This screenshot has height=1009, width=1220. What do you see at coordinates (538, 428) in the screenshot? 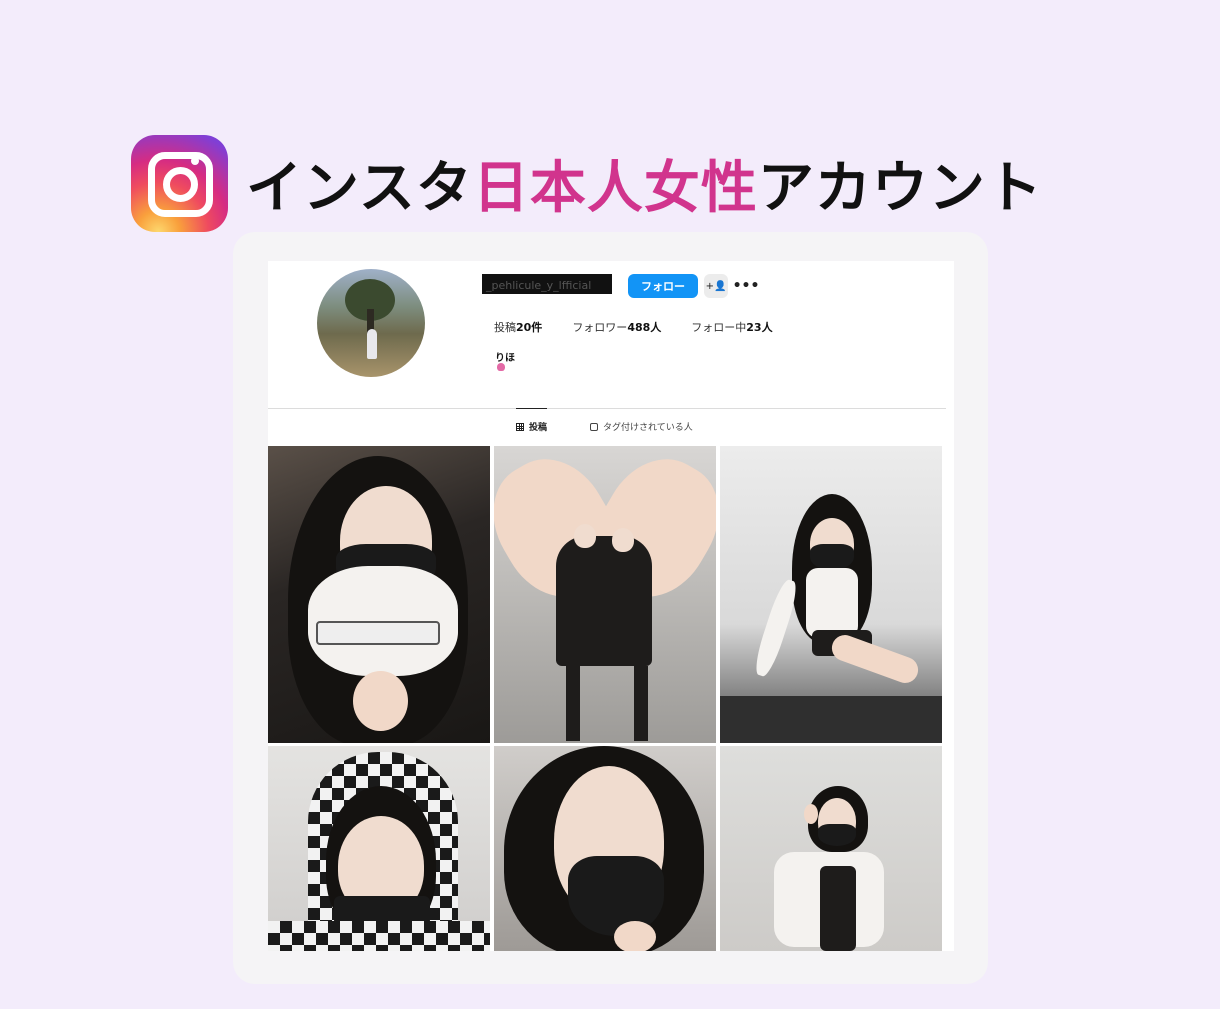
I see `tab-posts-label: 投稿` at bounding box center [538, 428].